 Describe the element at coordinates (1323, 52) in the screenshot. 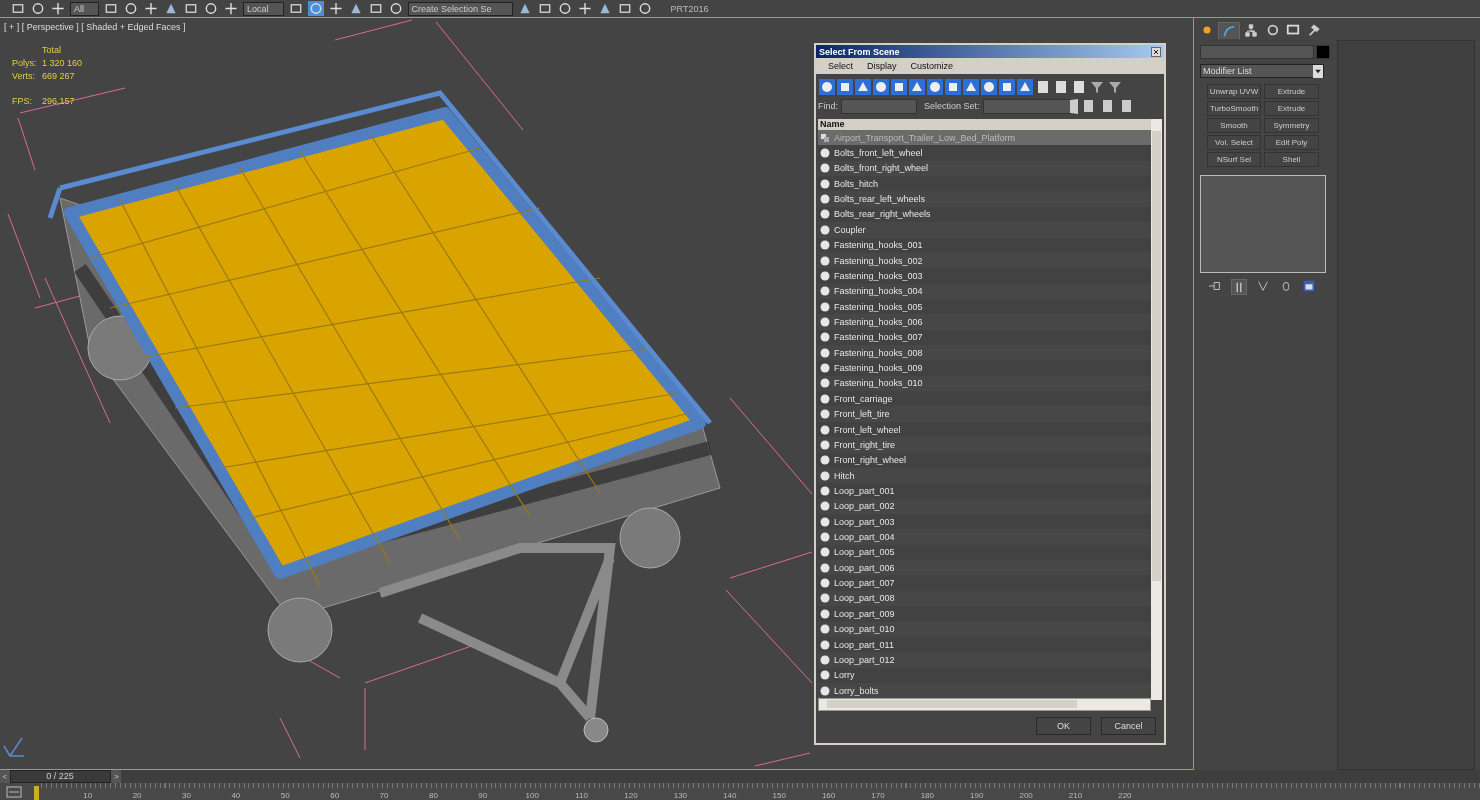

I see `color-swatch` at that location.